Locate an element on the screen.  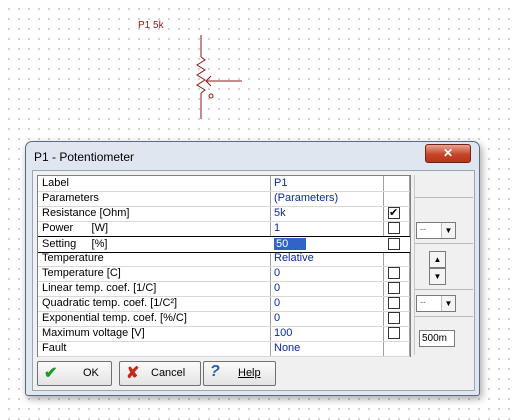
property-label: Resistance [Ohm] is located at coordinates (86, 213).